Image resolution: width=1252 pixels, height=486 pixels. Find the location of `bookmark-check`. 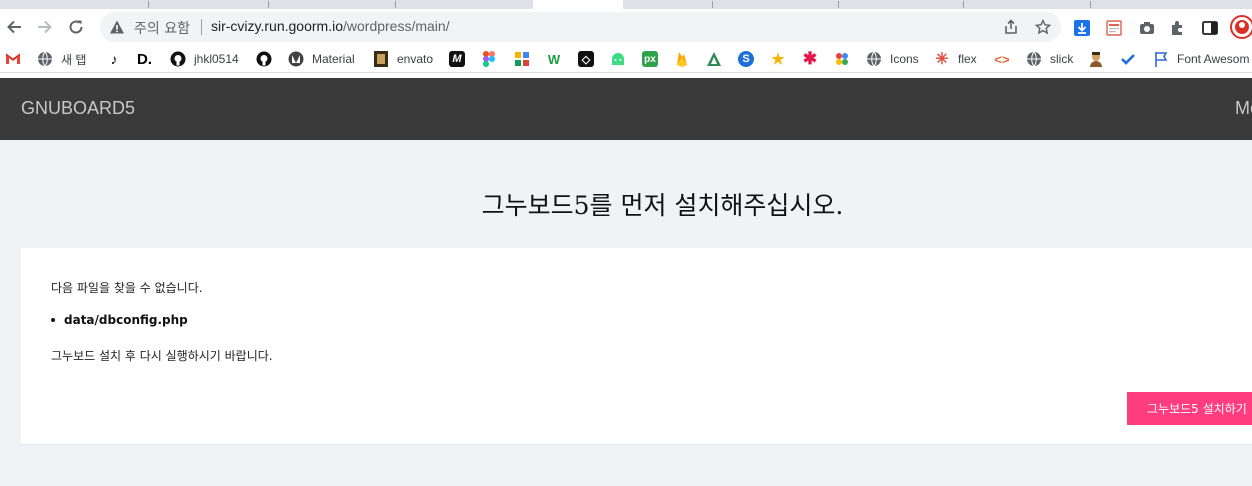

bookmark-check is located at coordinates (1128, 59).